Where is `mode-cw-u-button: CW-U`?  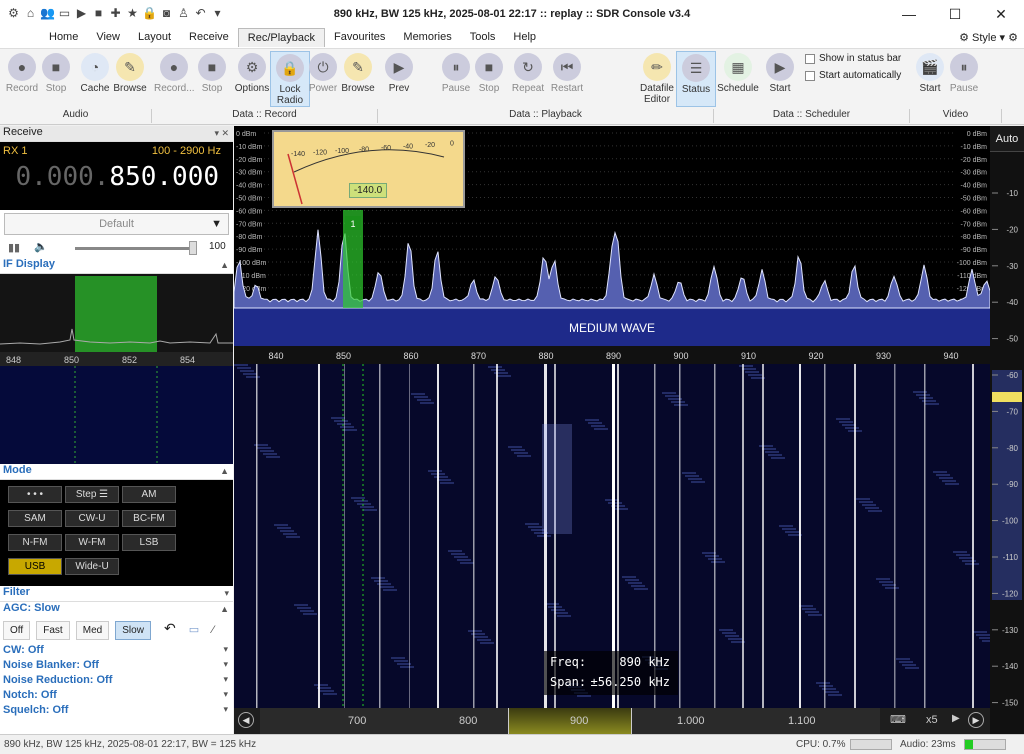 mode-cw-u-button: CW-U is located at coordinates (92, 518).